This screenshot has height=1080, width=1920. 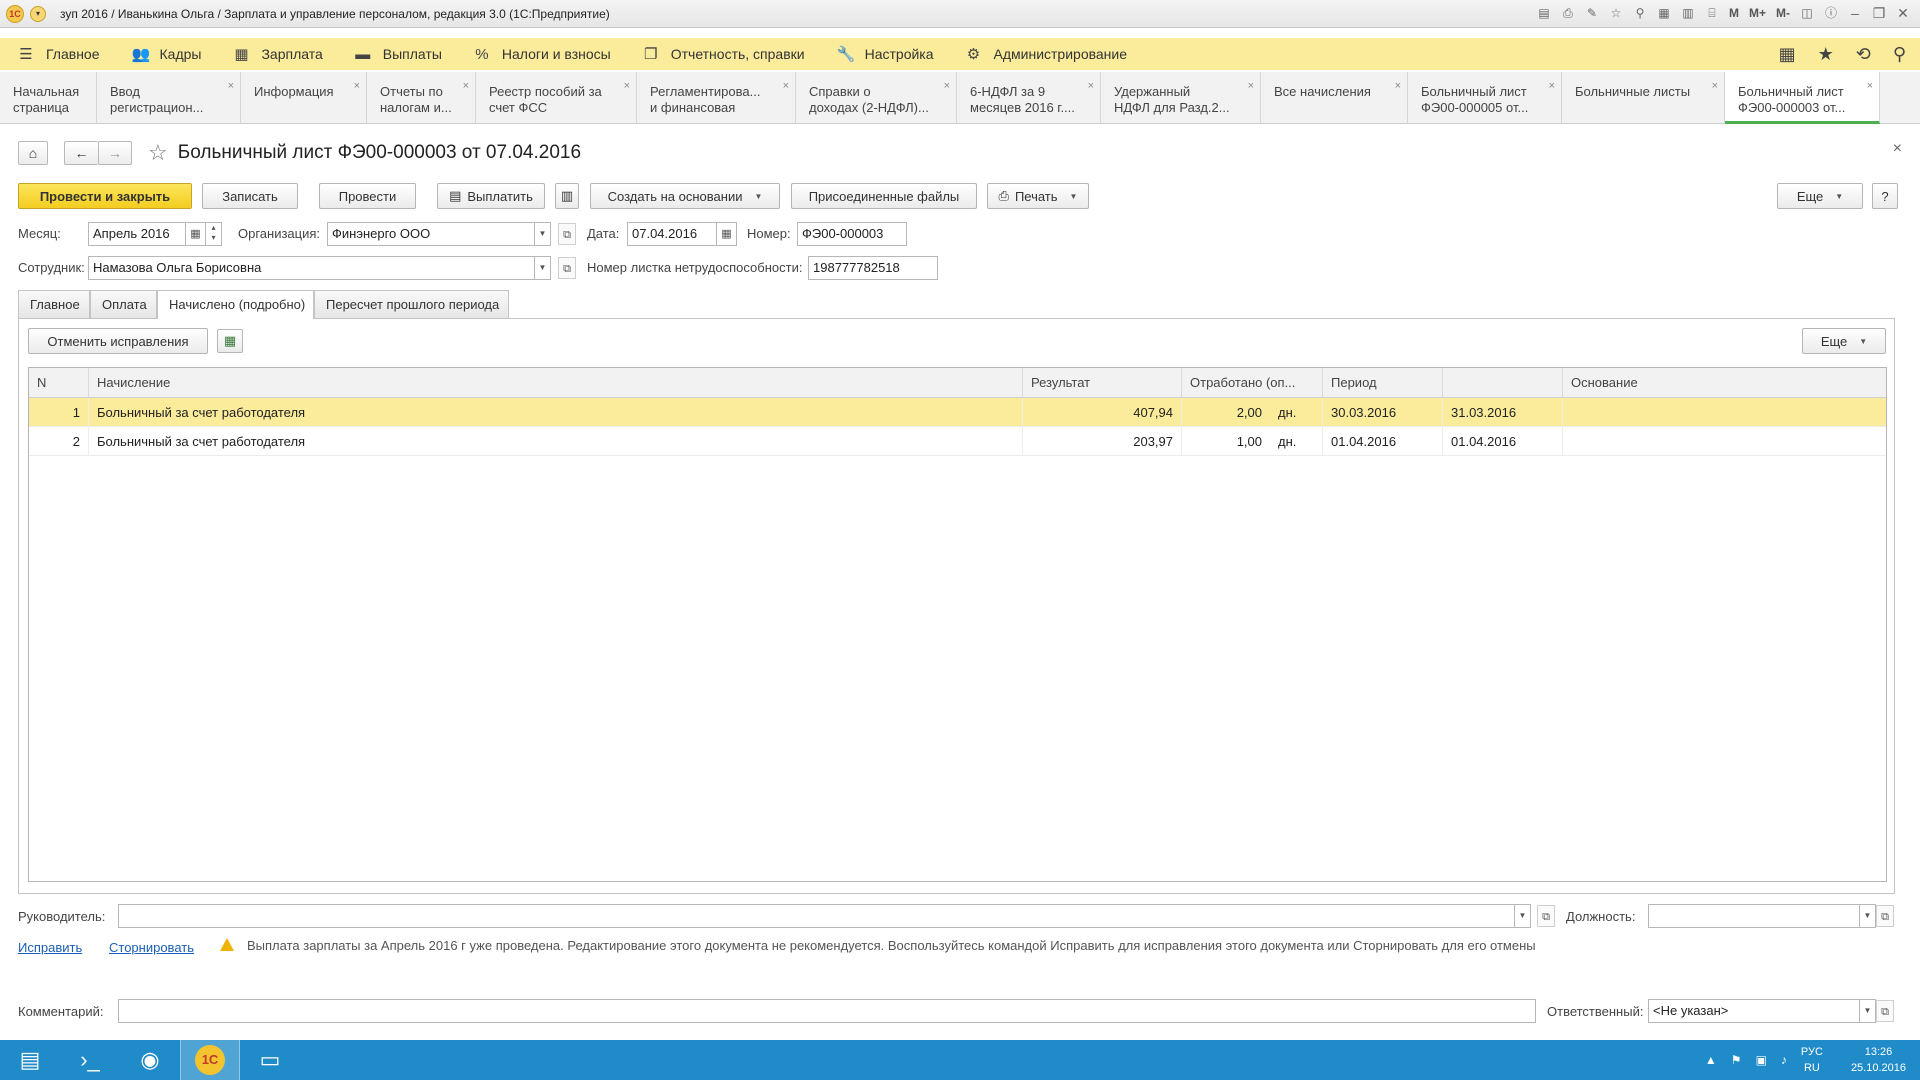 What do you see at coordinates (543, 234) in the screenshot?
I see `organization-dropdown-icon: ▼` at bounding box center [543, 234].